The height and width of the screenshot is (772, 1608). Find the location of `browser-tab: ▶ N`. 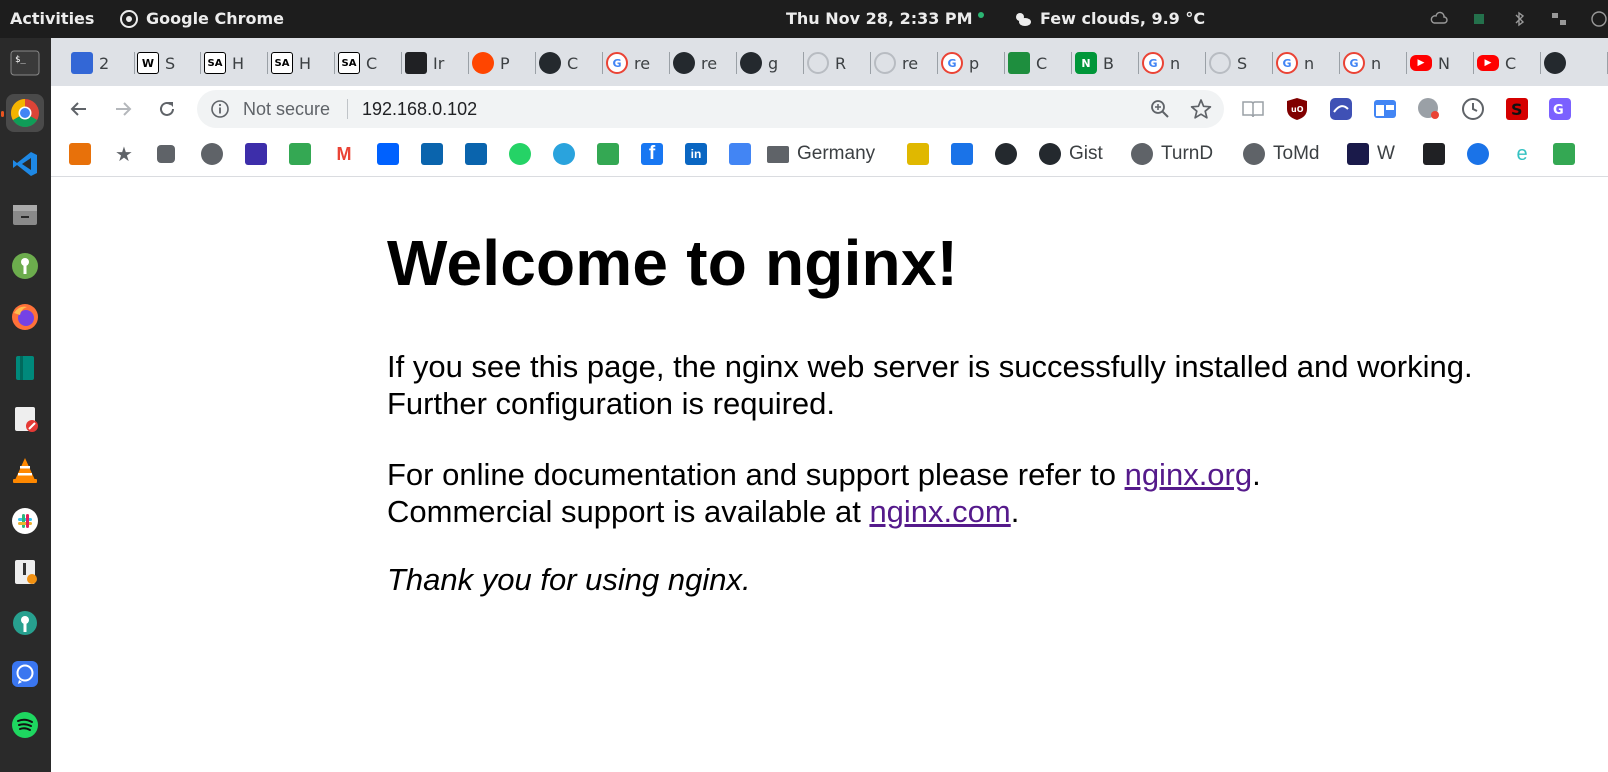

browser-tab: ▶ N is located at coordinates (1442, 63).